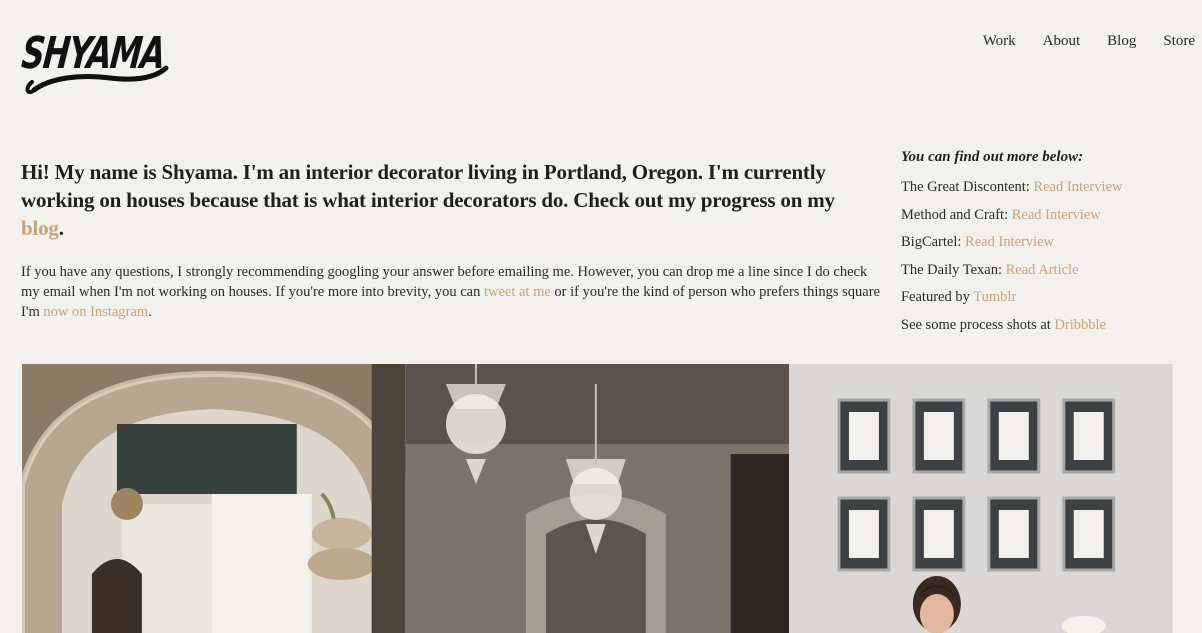 The image size is (1202, 633). Describe the element at coordinates (214, 498) in the screenshot. I see `gallery-photo-arch` at that location.